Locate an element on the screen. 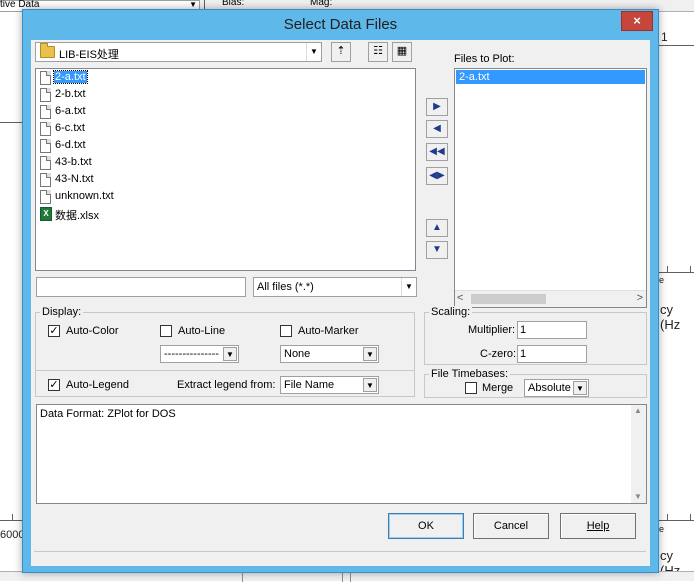 Image resolution: width=694 pixels, height=582 pixels. extract-legend-value: File Name is located at coordinates (309, 385).